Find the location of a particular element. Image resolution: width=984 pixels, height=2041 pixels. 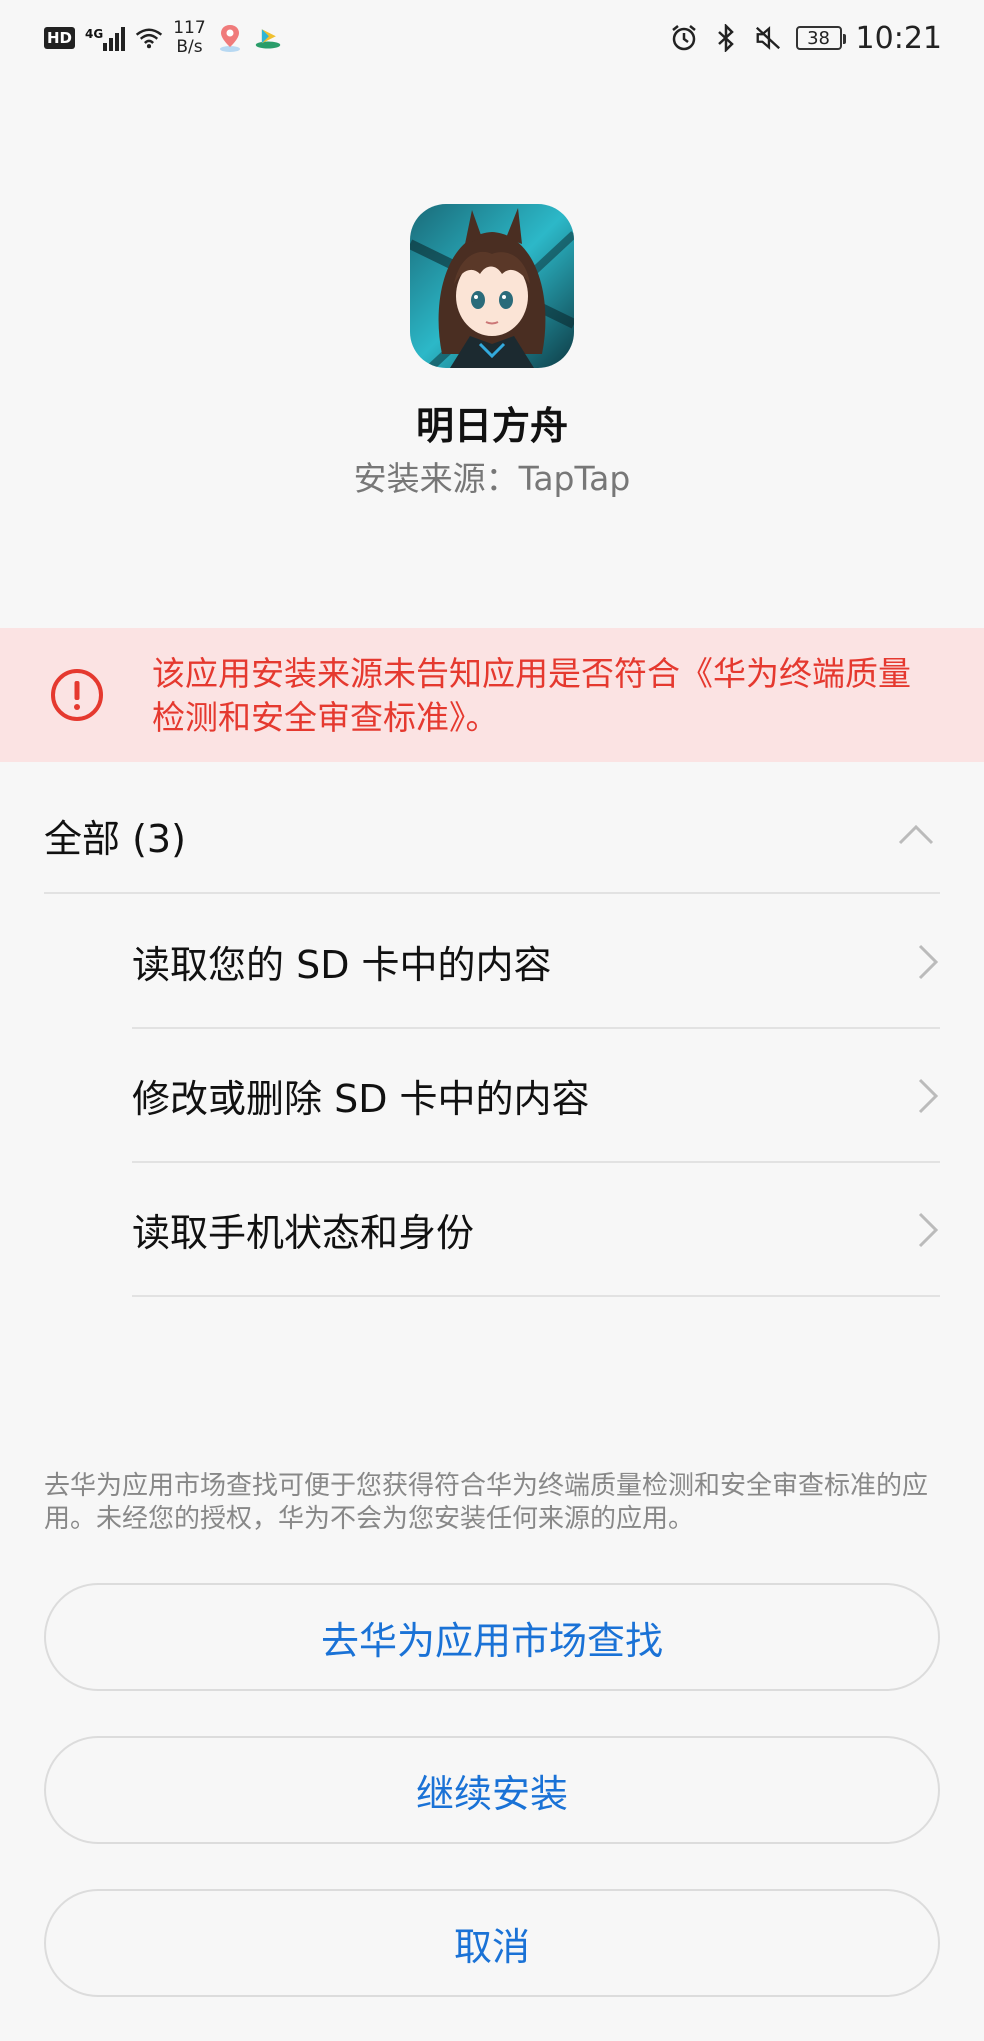

warning-icon is located at coordinates (77, 695).